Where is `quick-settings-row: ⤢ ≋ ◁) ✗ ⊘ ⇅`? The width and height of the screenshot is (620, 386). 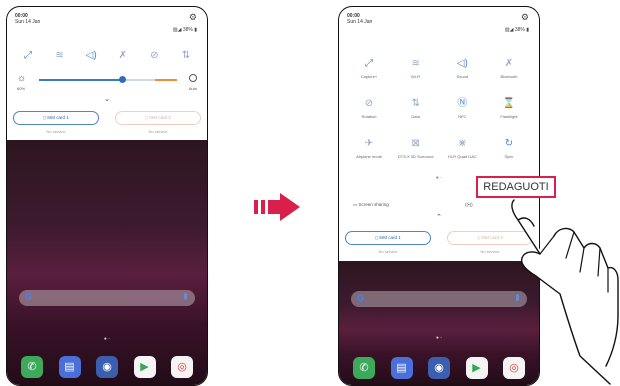 quick-settings-row: ⤢ ≋ ◁) ✗ ⊘ ⇅ is located at coordinates (107, 56).